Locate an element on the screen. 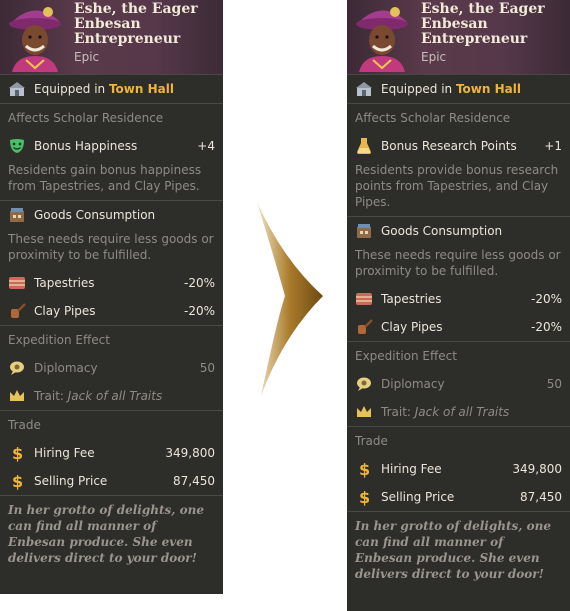  goods-title: Goods Consumption is located at coordinates (95, 215).